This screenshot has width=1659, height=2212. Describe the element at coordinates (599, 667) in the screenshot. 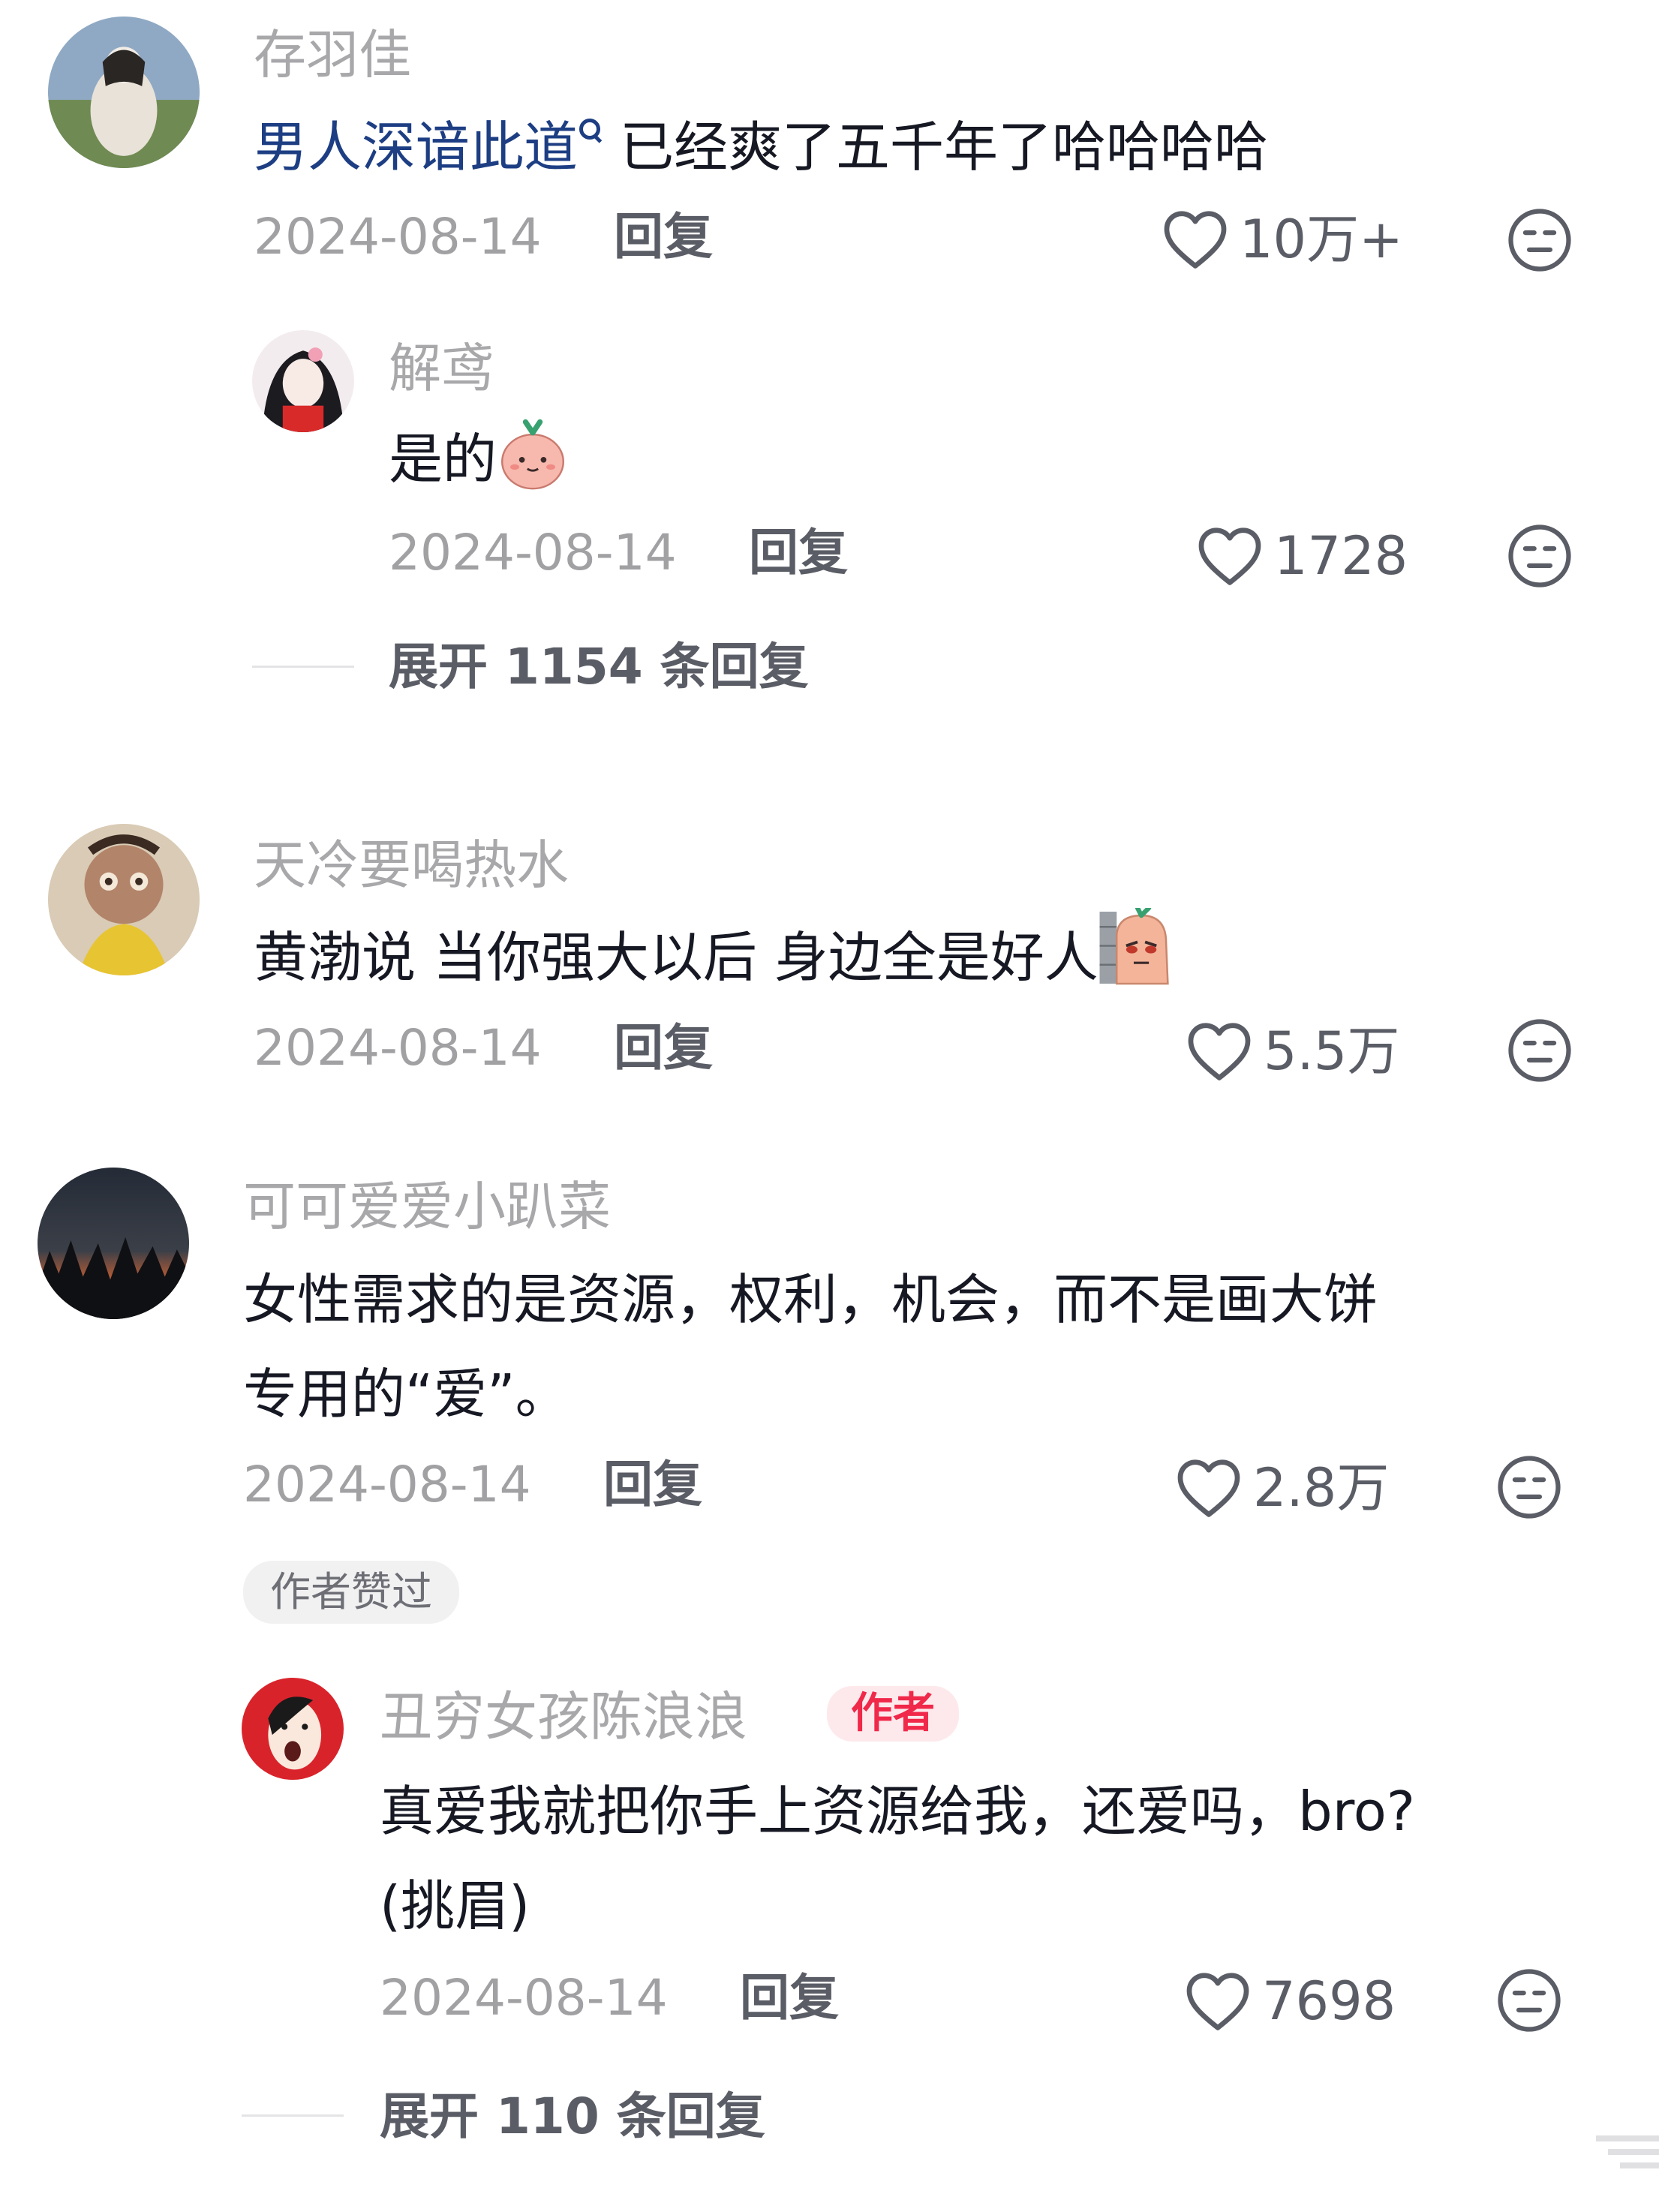

I see `expand-replies-button: 展开 1154 条回复` at that location.